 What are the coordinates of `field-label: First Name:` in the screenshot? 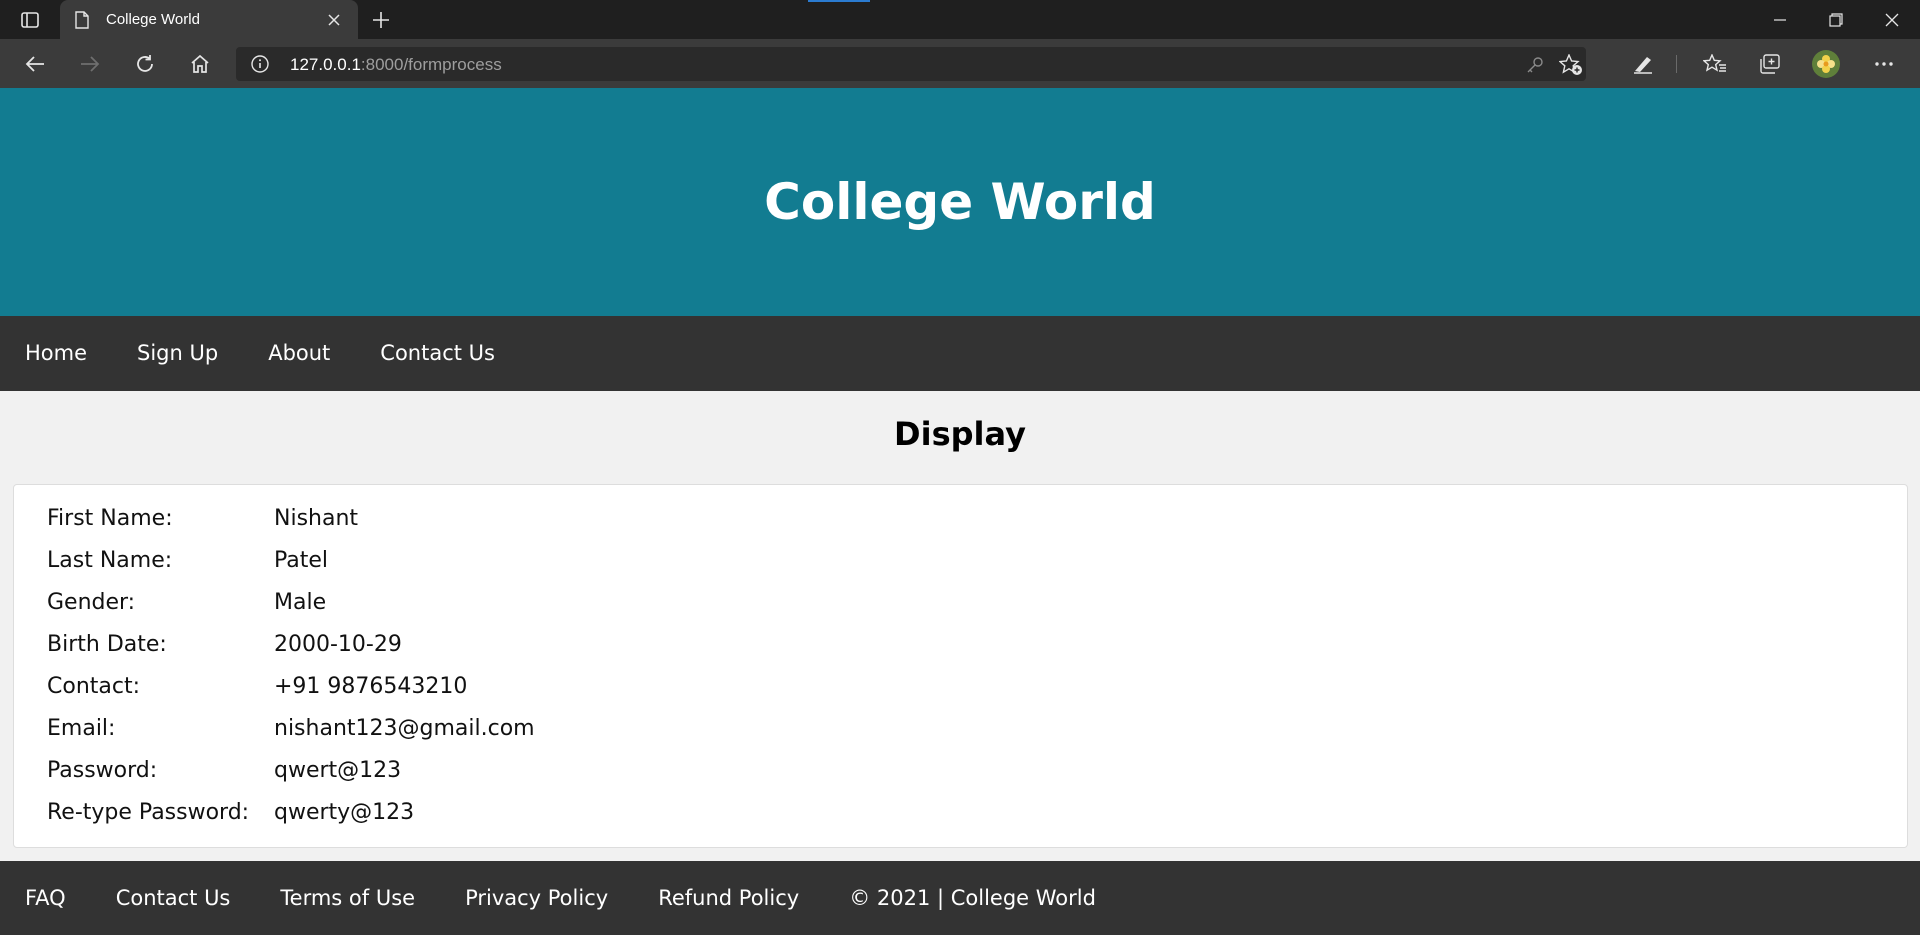 It's located at (110, 518).